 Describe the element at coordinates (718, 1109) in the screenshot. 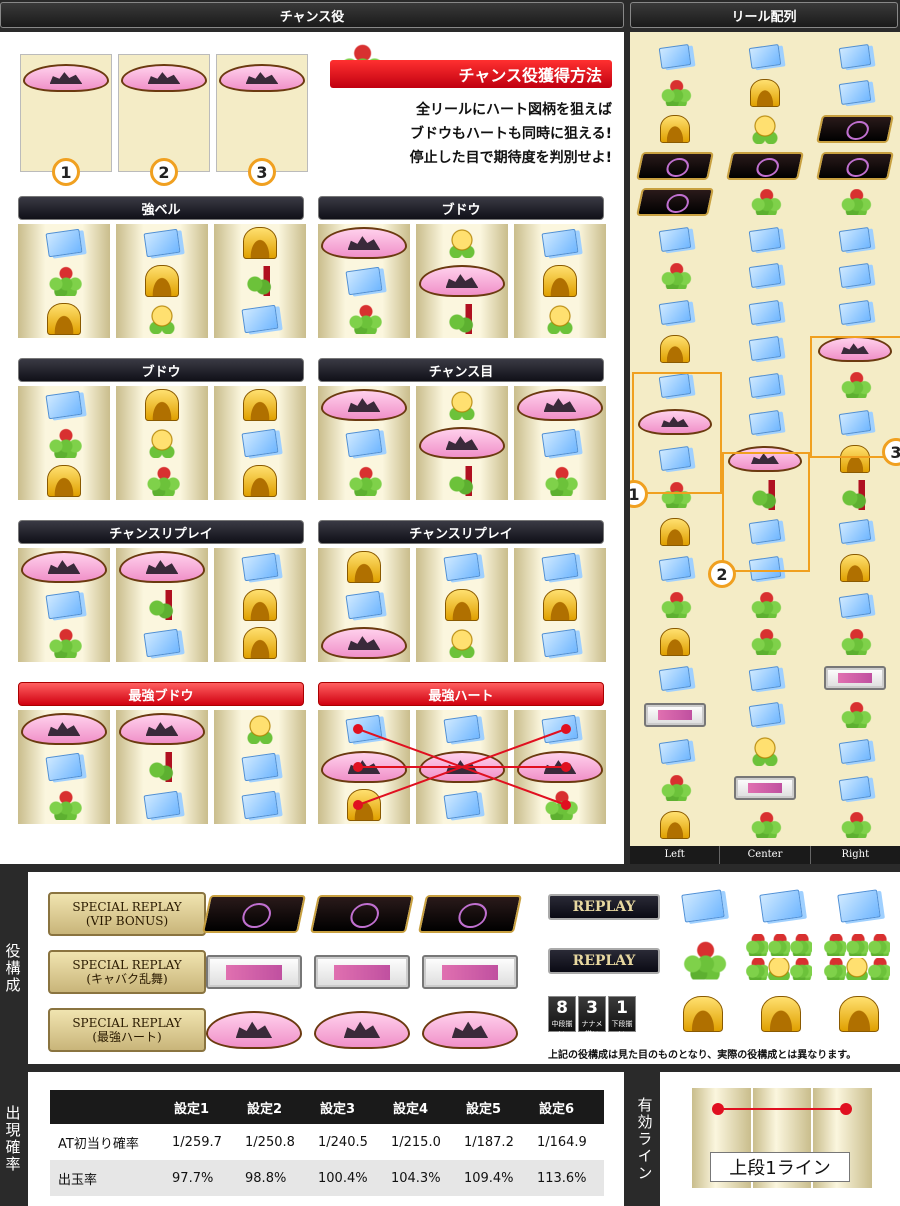

I see `line-dot` at that location.